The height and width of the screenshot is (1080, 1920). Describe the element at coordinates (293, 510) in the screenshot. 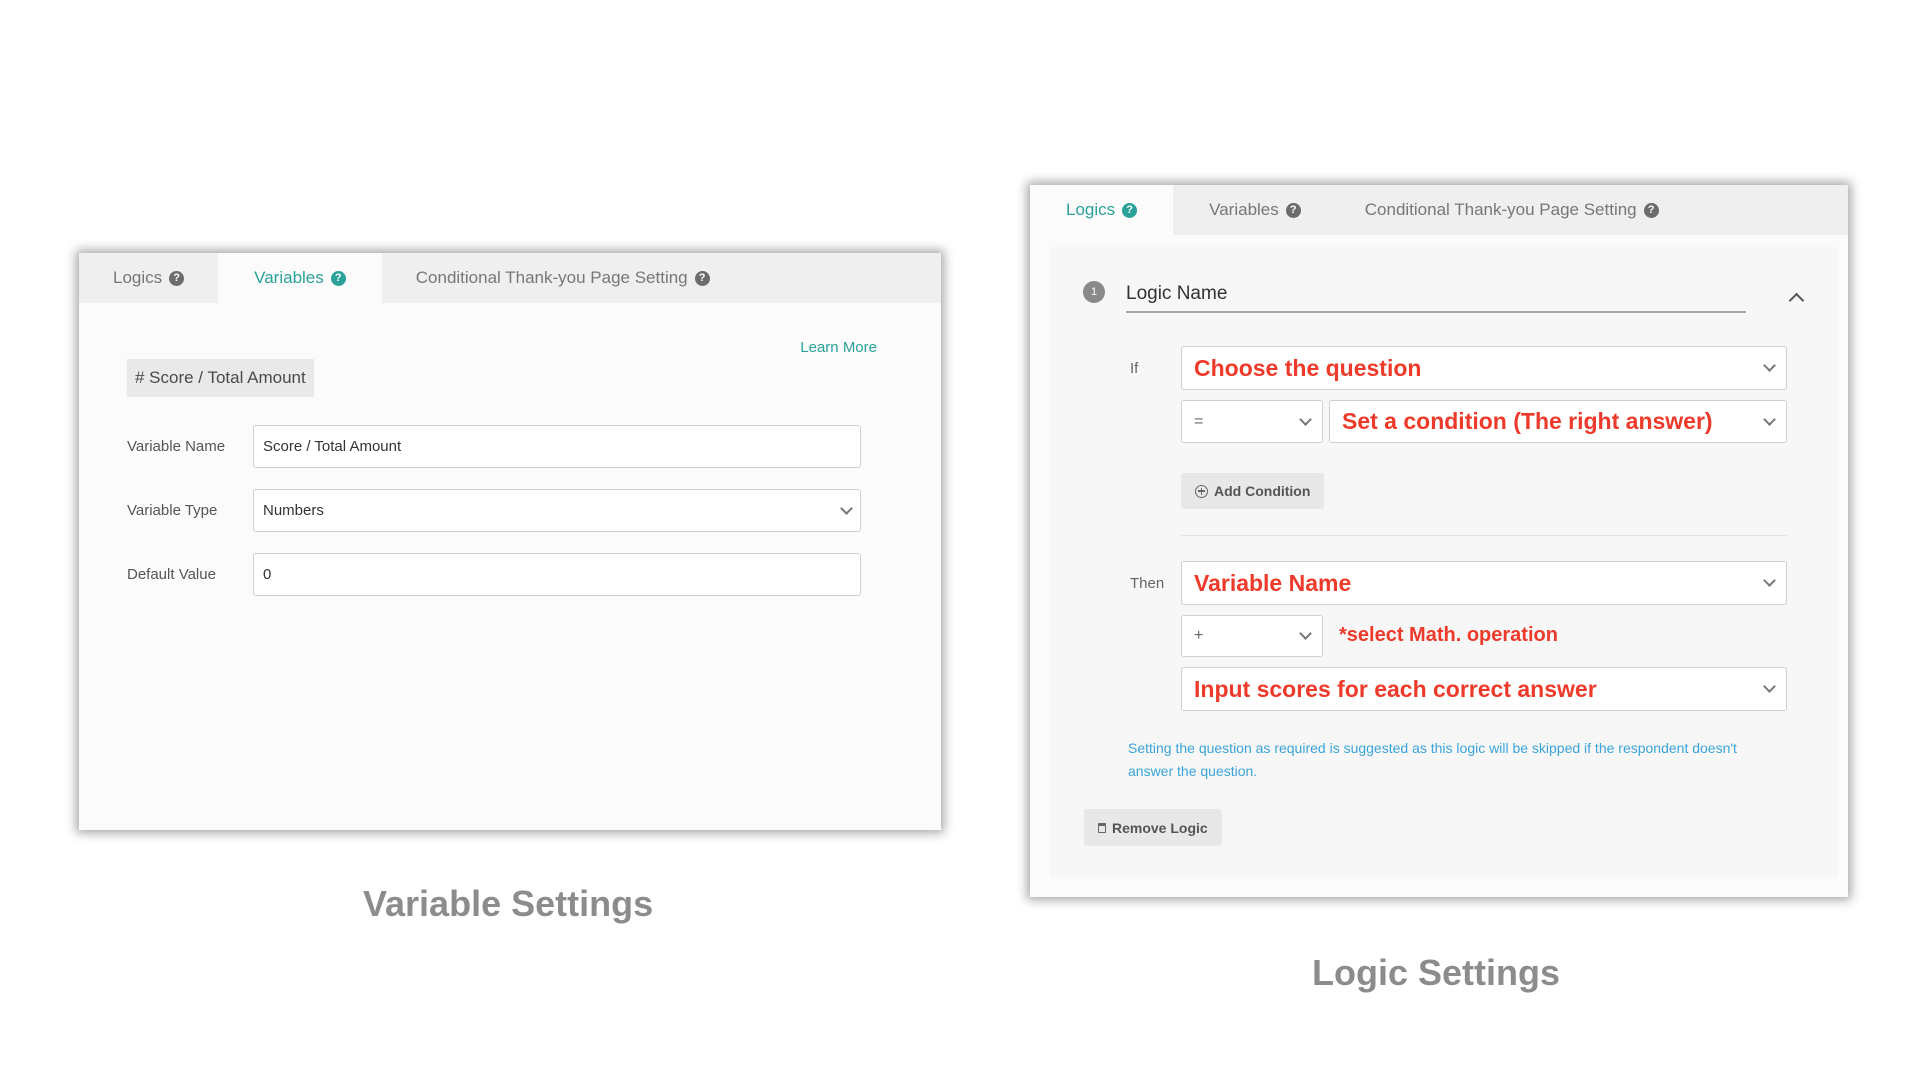

I see `variable-type-value: Numbers` at that location.